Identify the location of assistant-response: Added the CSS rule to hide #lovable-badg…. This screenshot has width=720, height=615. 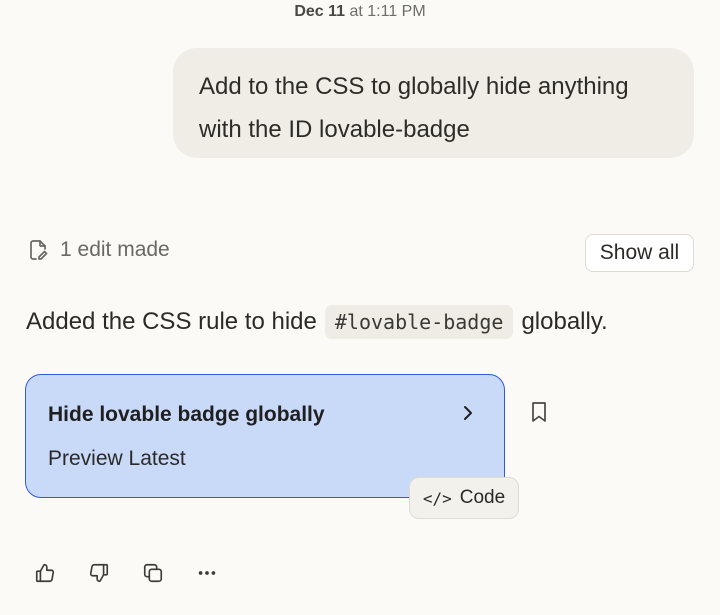
(317, 322).